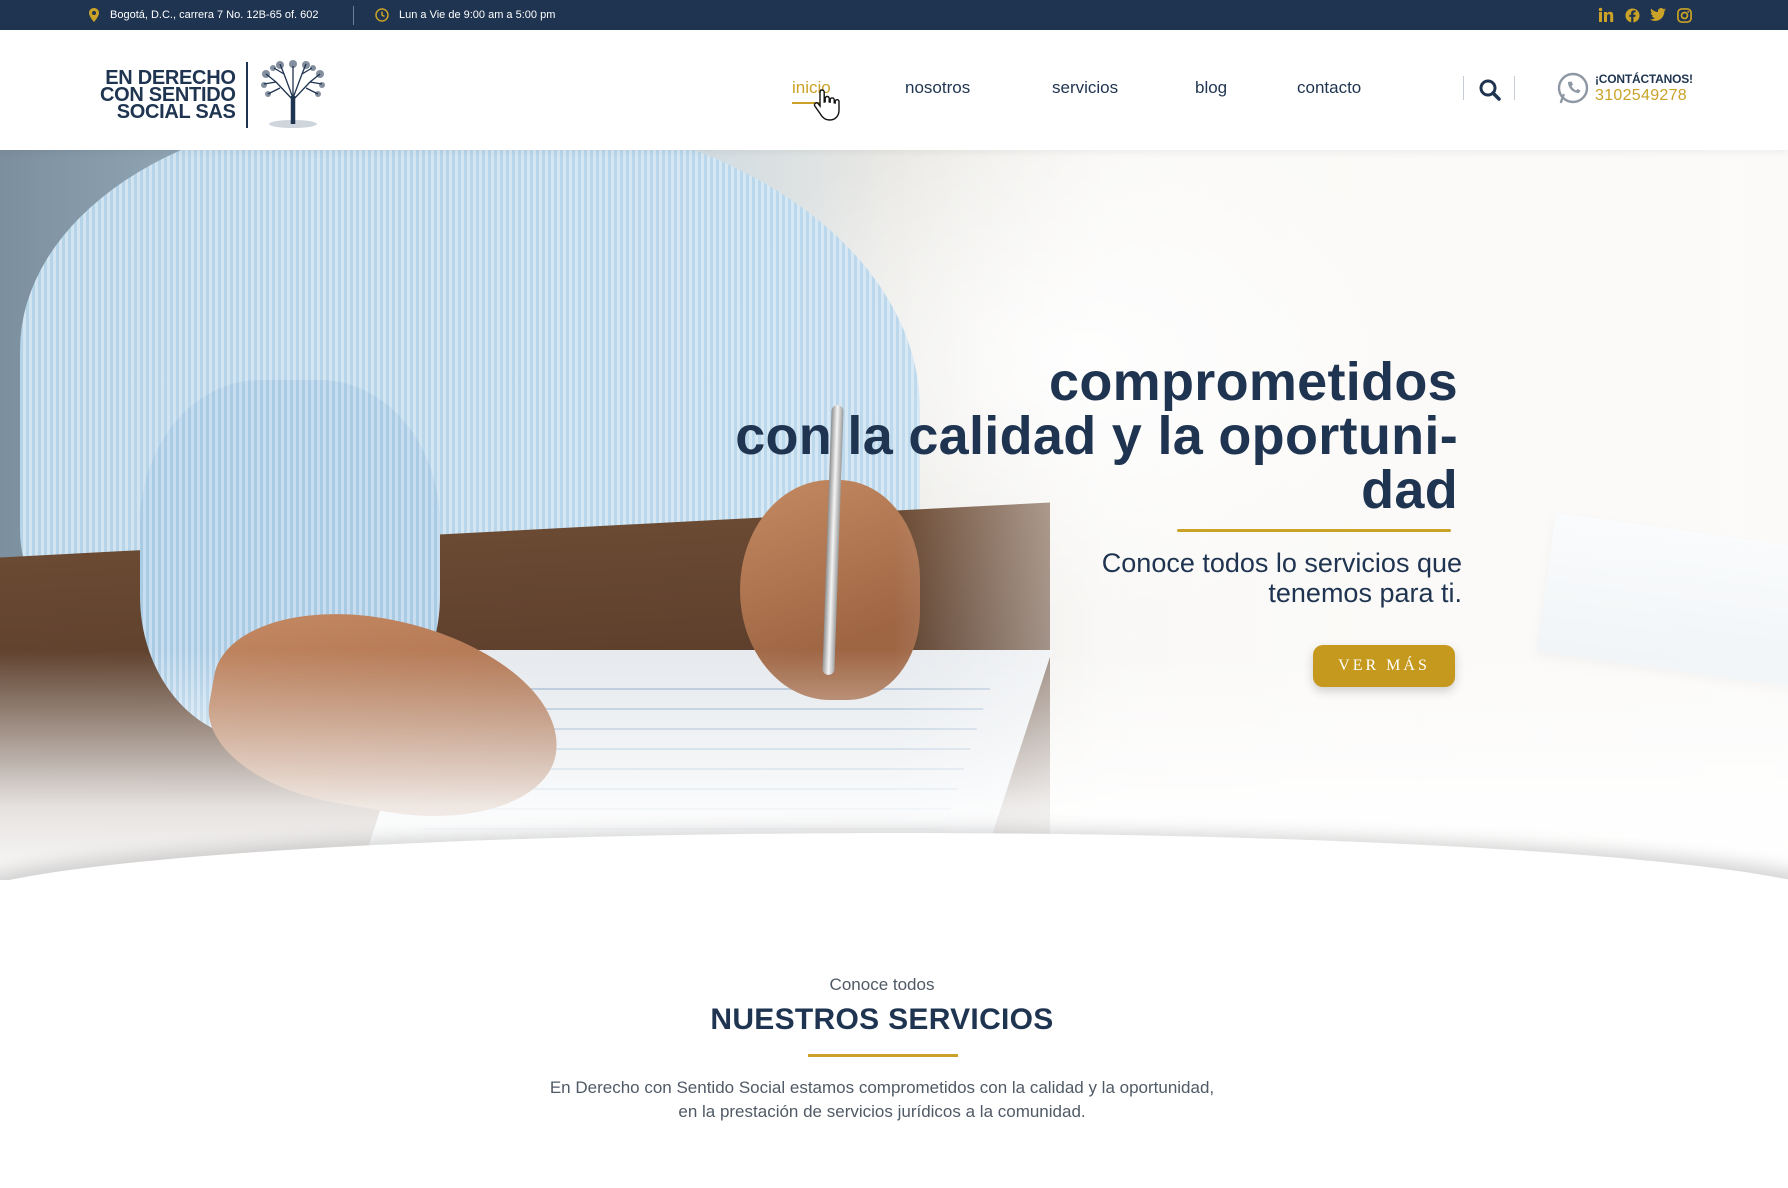 This screenshot has height=1188, width=1788. Describe the element at coordinates (883, 1055) in the screenshot. I see `services-title-underline` at that location.